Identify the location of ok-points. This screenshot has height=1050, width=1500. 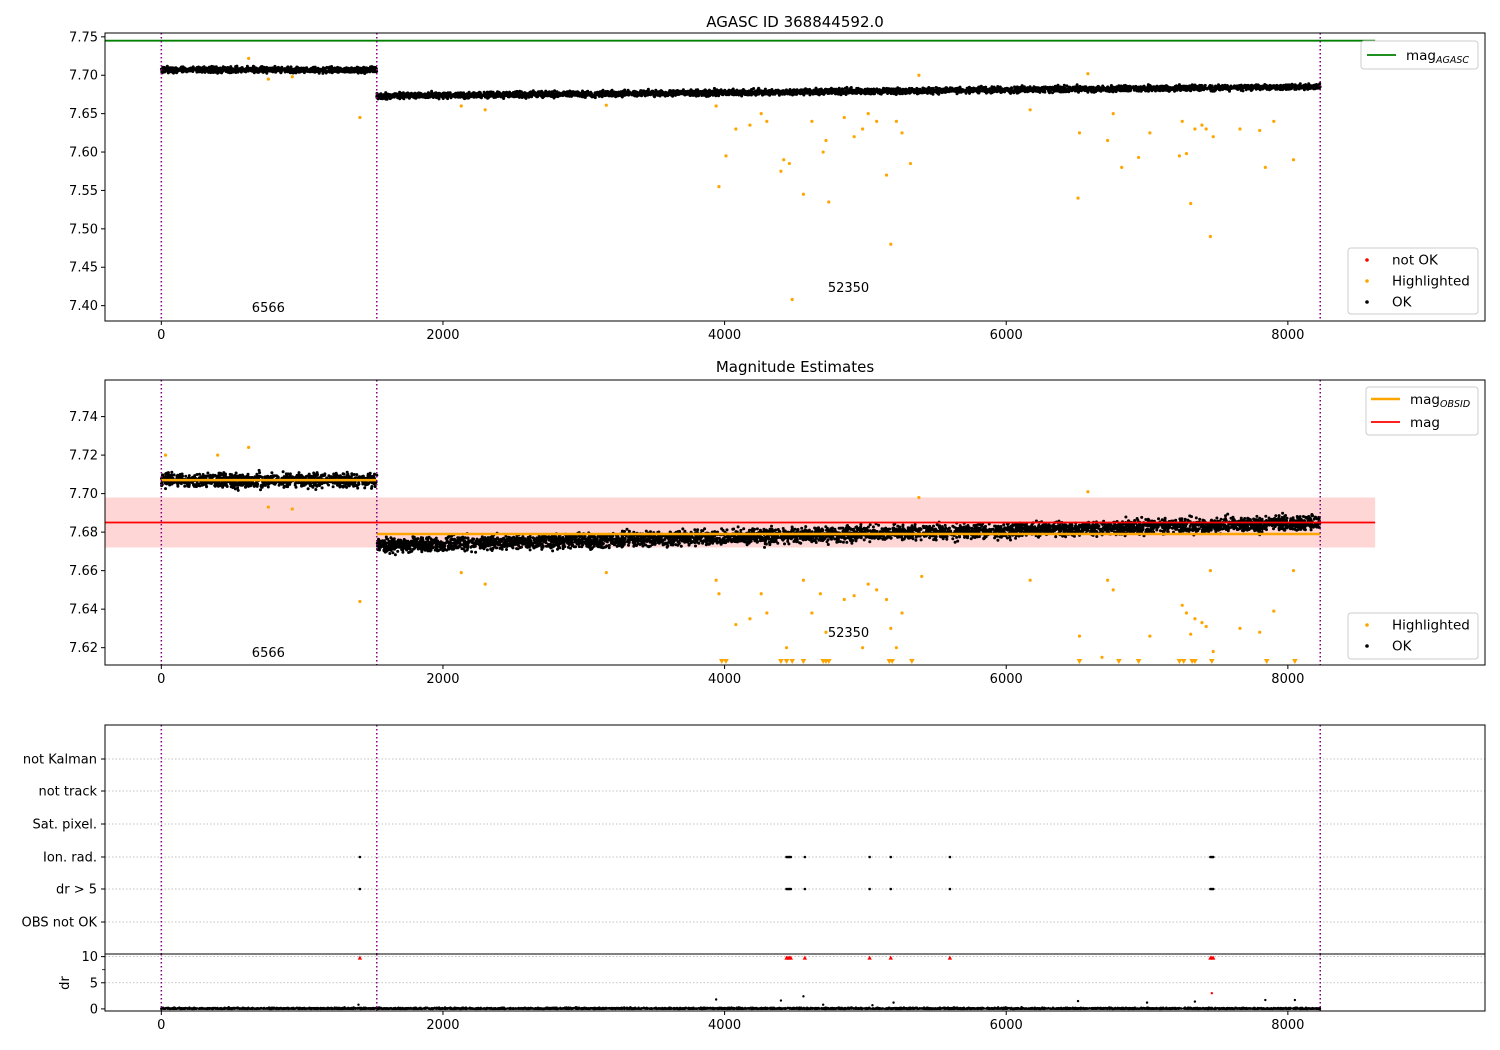
(740, 82).